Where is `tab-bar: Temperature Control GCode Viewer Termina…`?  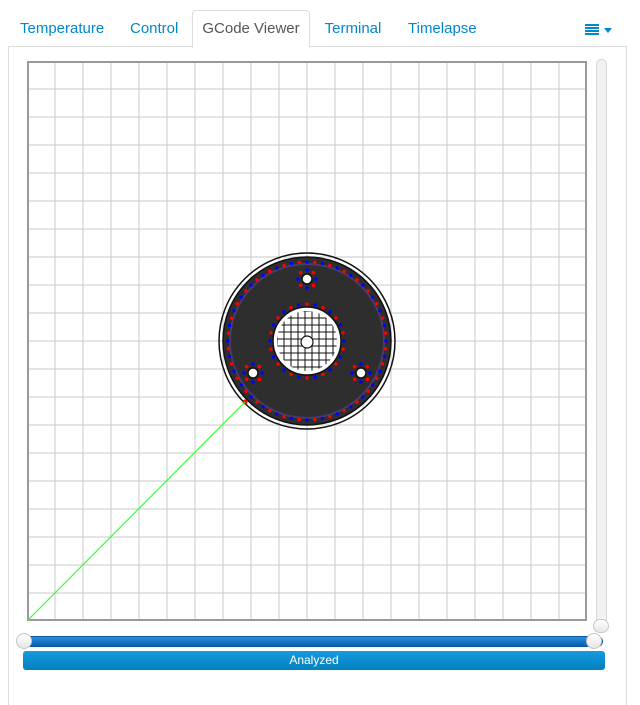 tab-bar: Temperature Control GCode Viewer Termina… is located at coordinates (317, 29).